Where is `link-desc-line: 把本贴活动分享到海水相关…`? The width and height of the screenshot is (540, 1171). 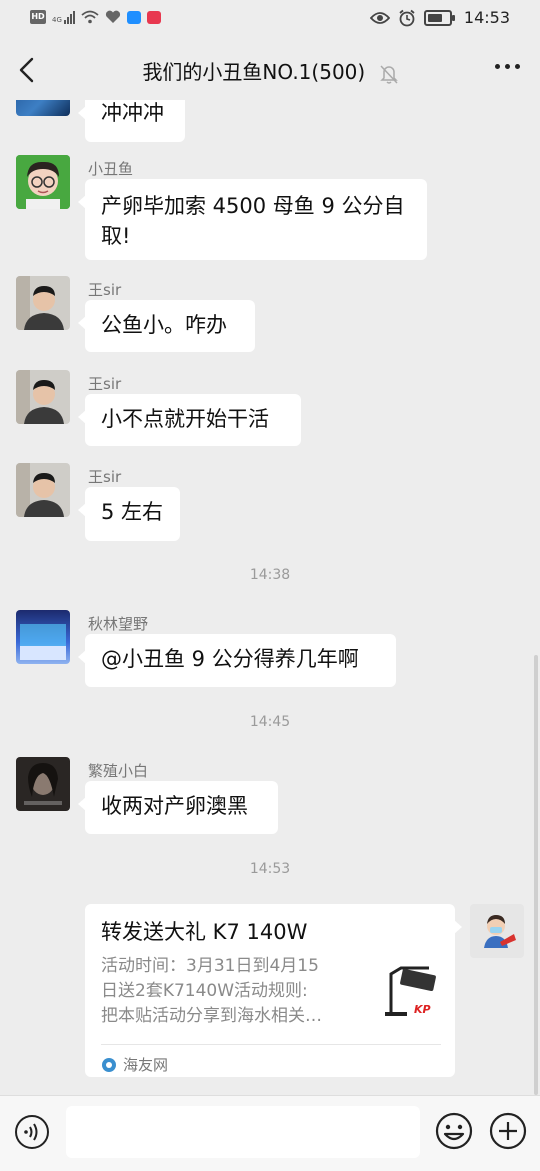 link-desc-line: 把本贴活动分享到海水相关… is located at coordinates (211, 1016).